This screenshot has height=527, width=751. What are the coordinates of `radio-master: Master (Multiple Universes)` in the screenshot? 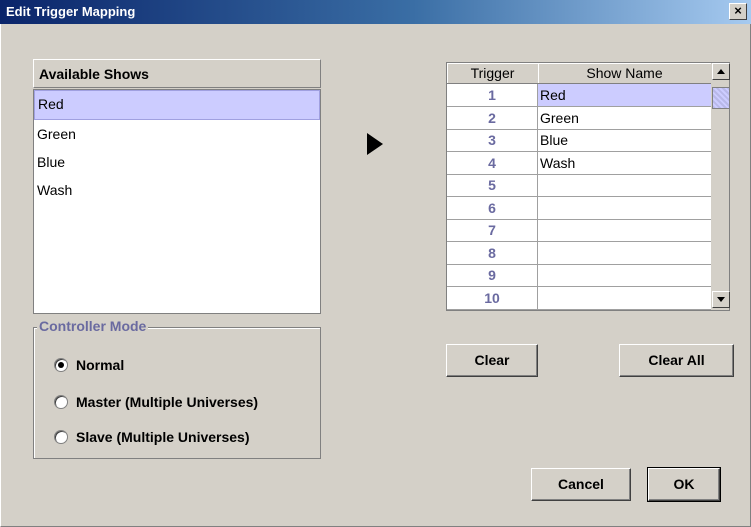 It's located at (156, 402).